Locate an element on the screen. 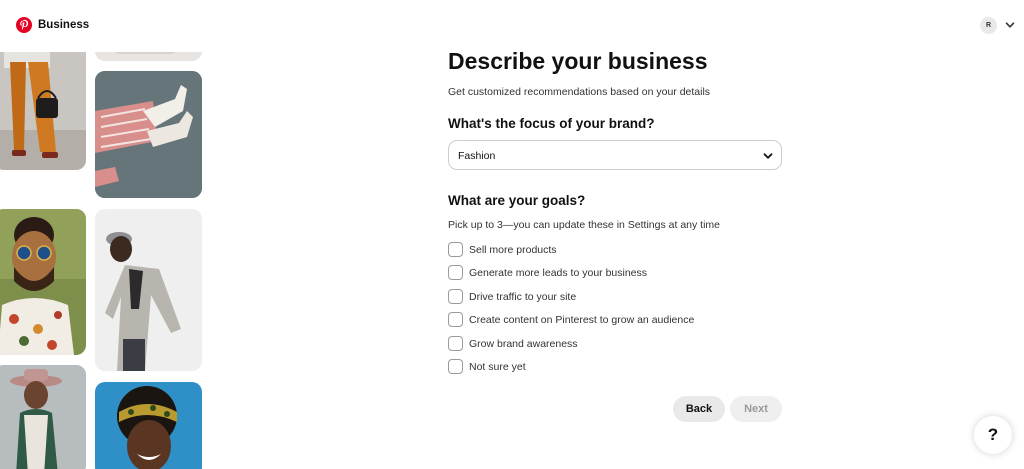 The height and width of the screenshot is (469, 1024). fashion-photo-woman-headscarf is located at coordinates (148, 425).